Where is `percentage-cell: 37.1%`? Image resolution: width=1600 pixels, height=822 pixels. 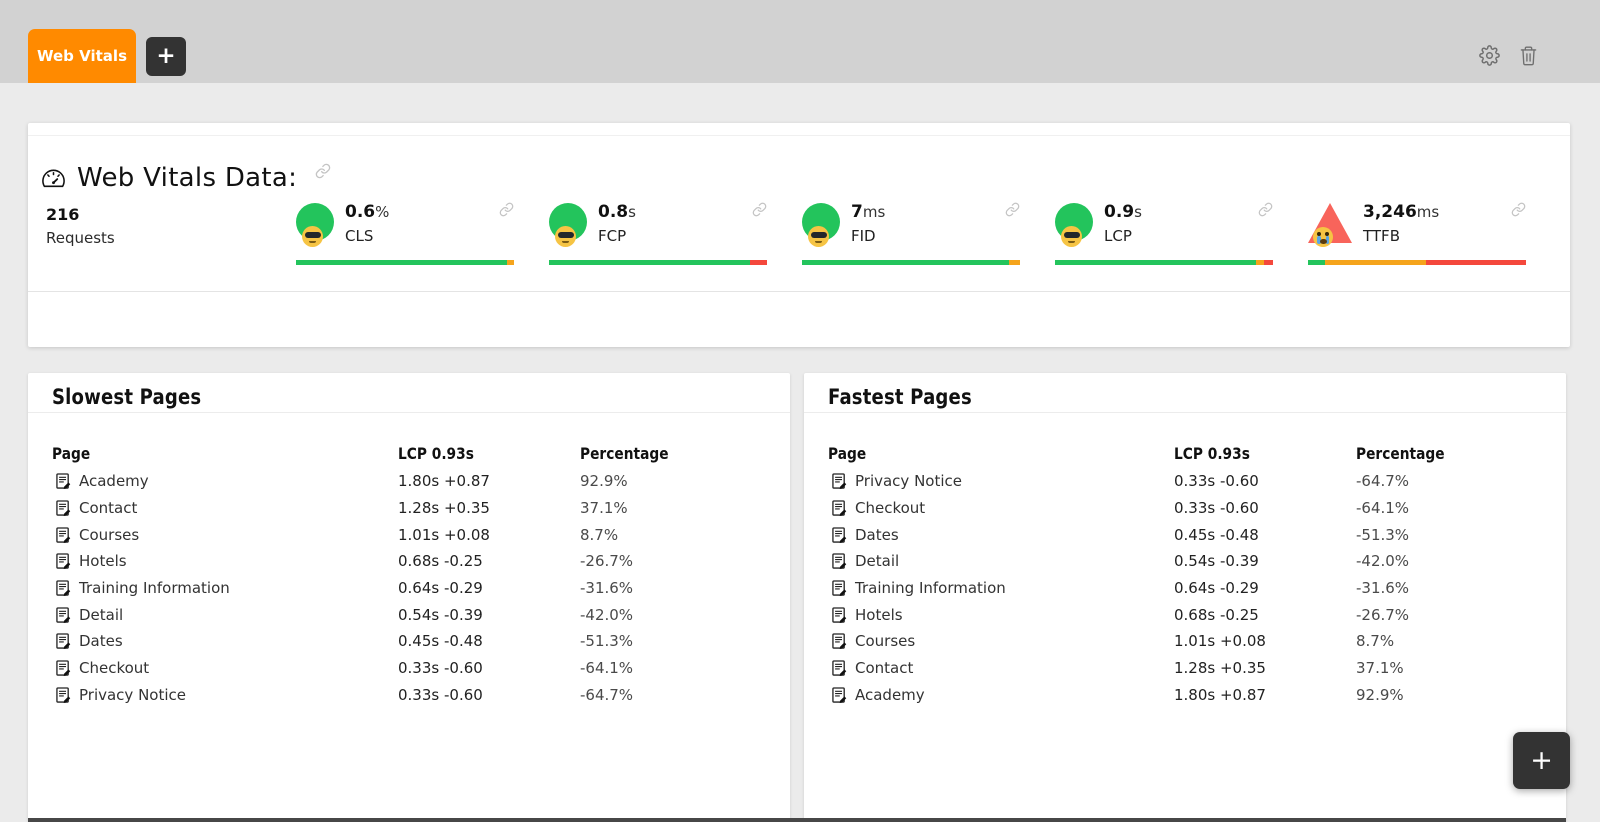
percentage-cell: 37.1% is located at coordinates (604, 508).